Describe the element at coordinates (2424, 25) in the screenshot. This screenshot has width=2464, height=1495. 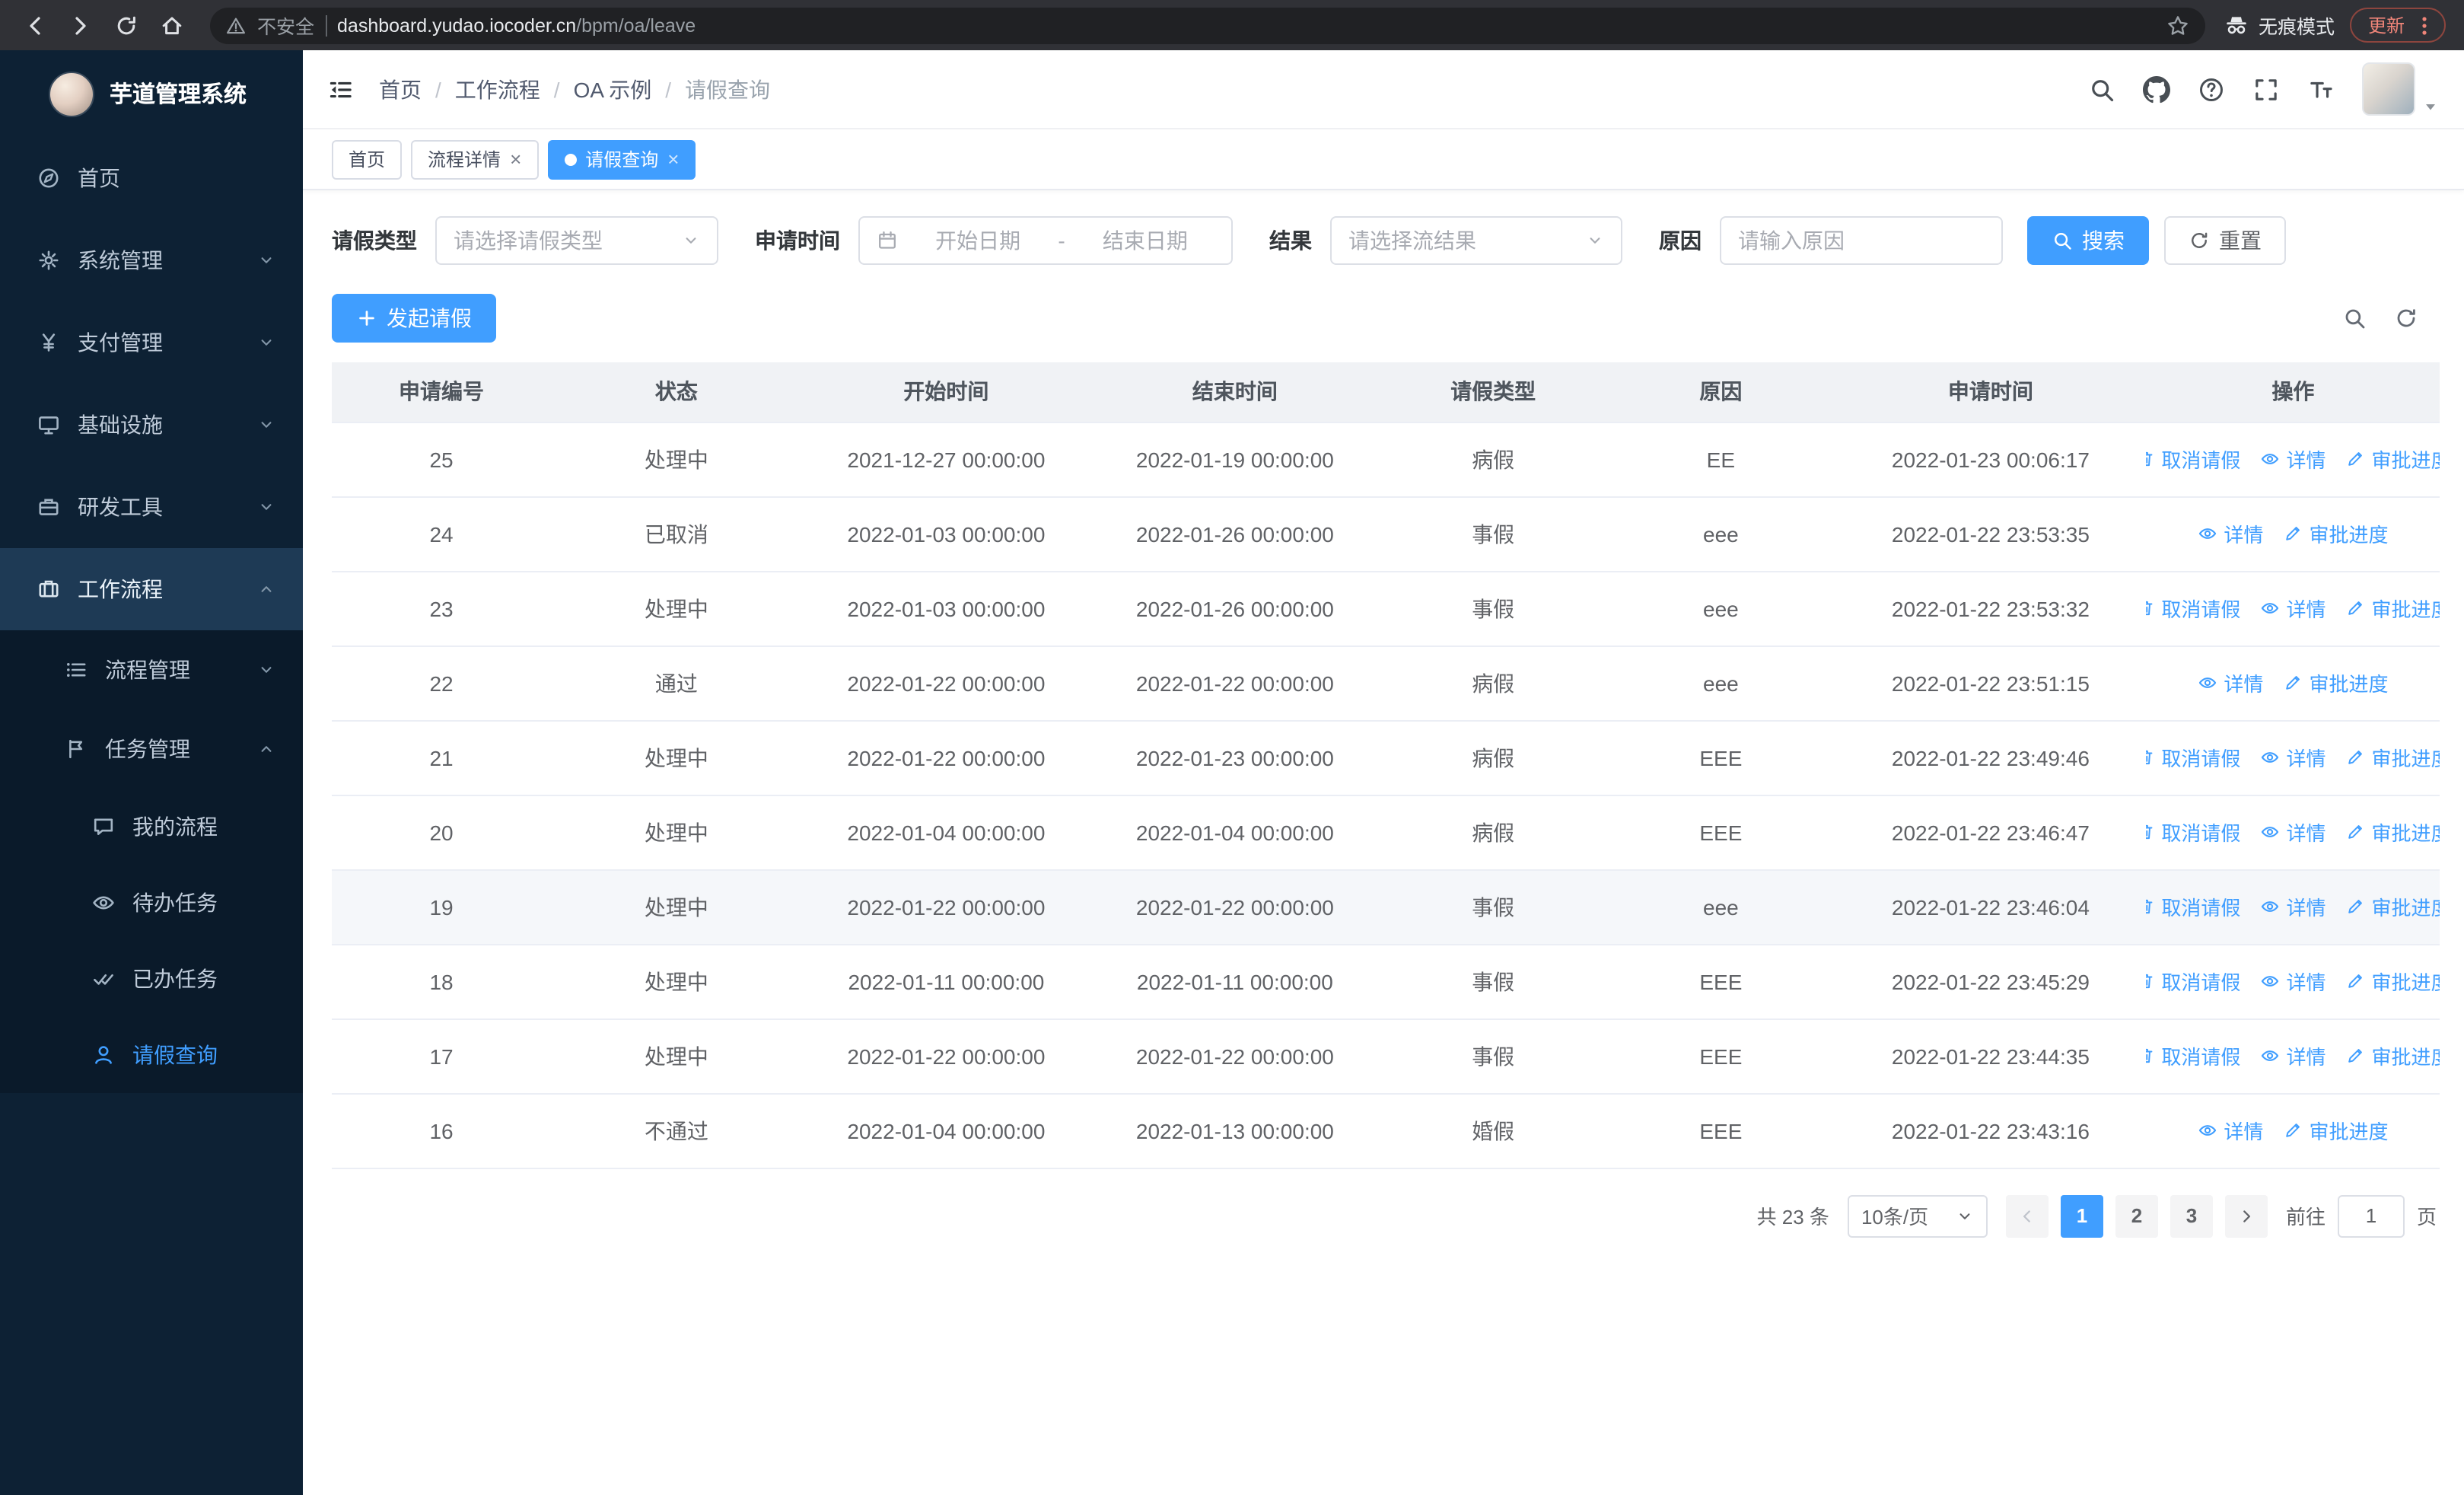
I see `browser-menu-icon` at that location.